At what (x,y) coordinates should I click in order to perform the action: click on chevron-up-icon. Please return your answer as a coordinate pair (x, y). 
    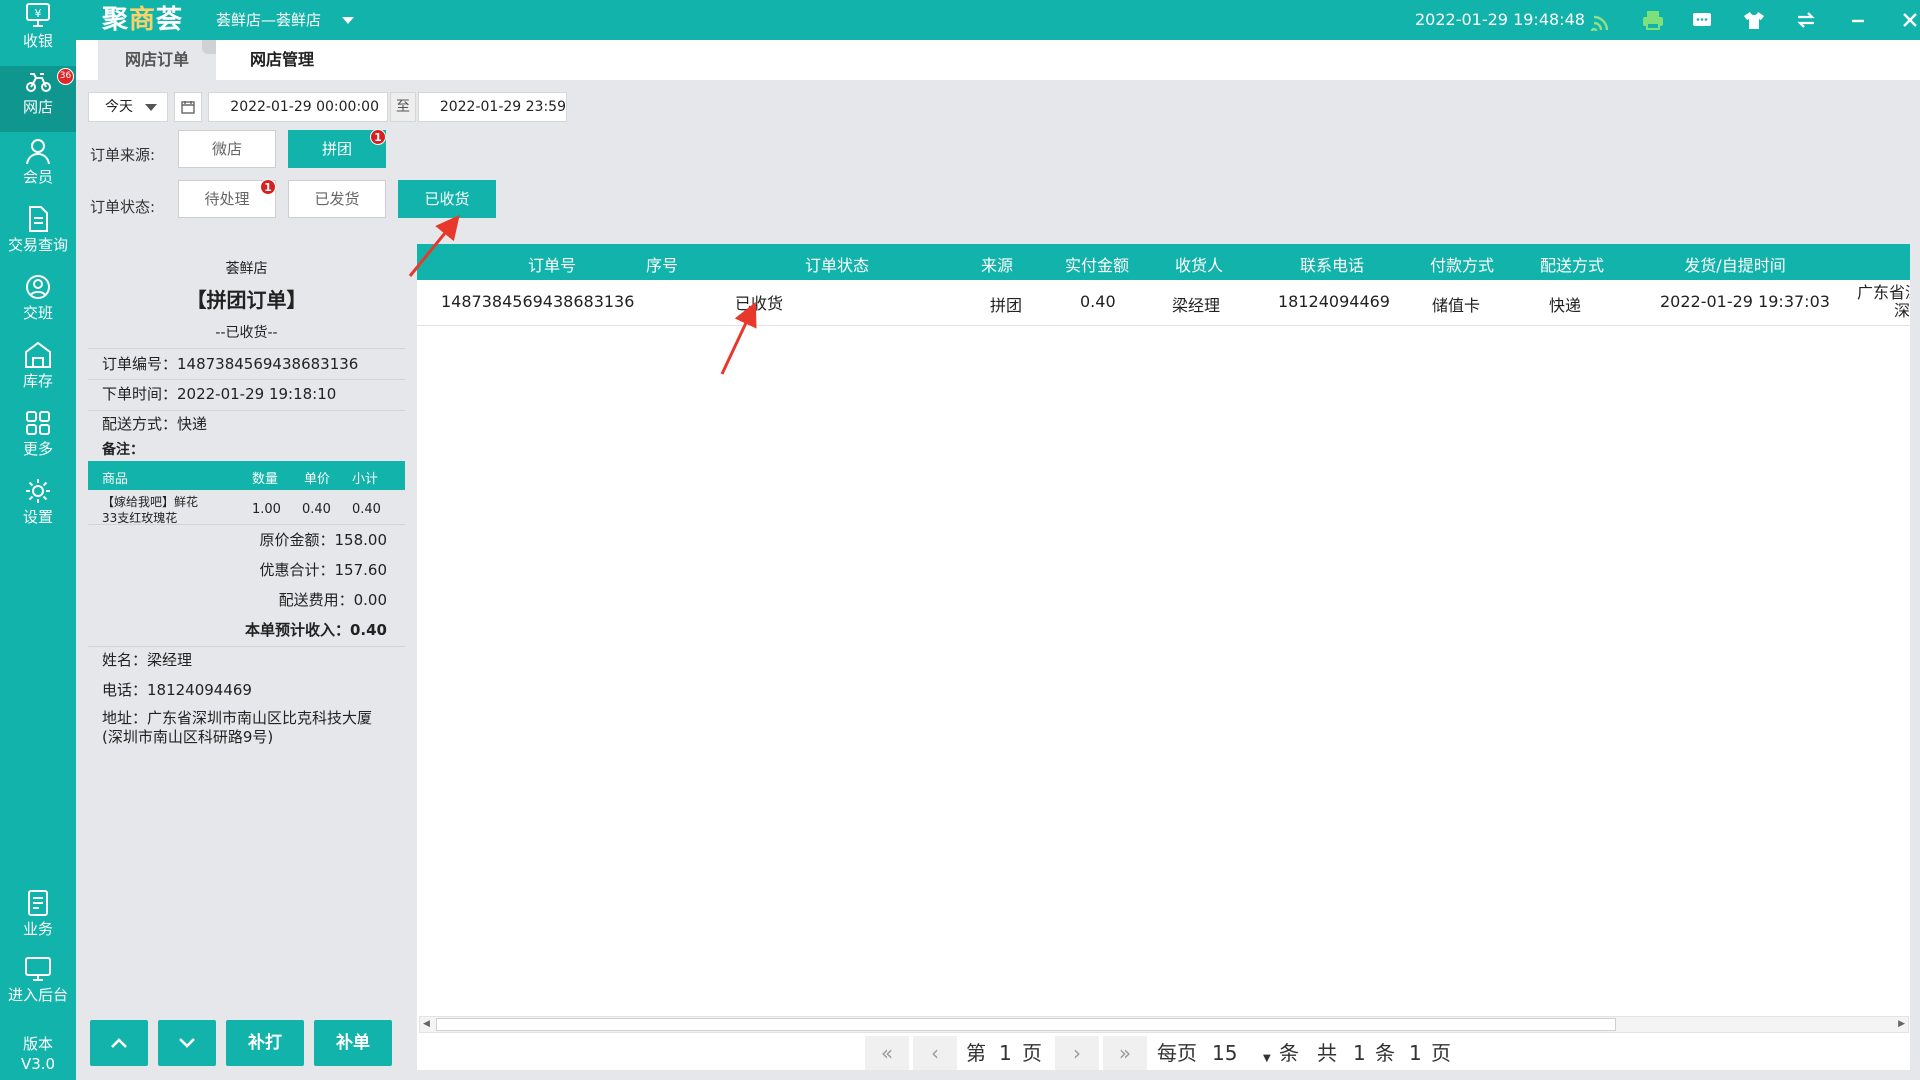
    Looking at the image, I should click on (119, 1043).